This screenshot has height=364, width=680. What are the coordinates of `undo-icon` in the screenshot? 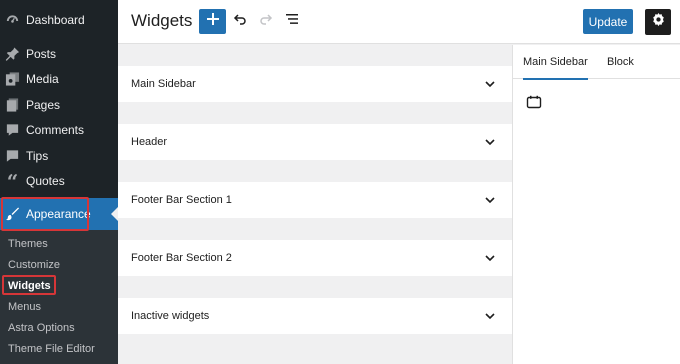 It's located at (240, 21).